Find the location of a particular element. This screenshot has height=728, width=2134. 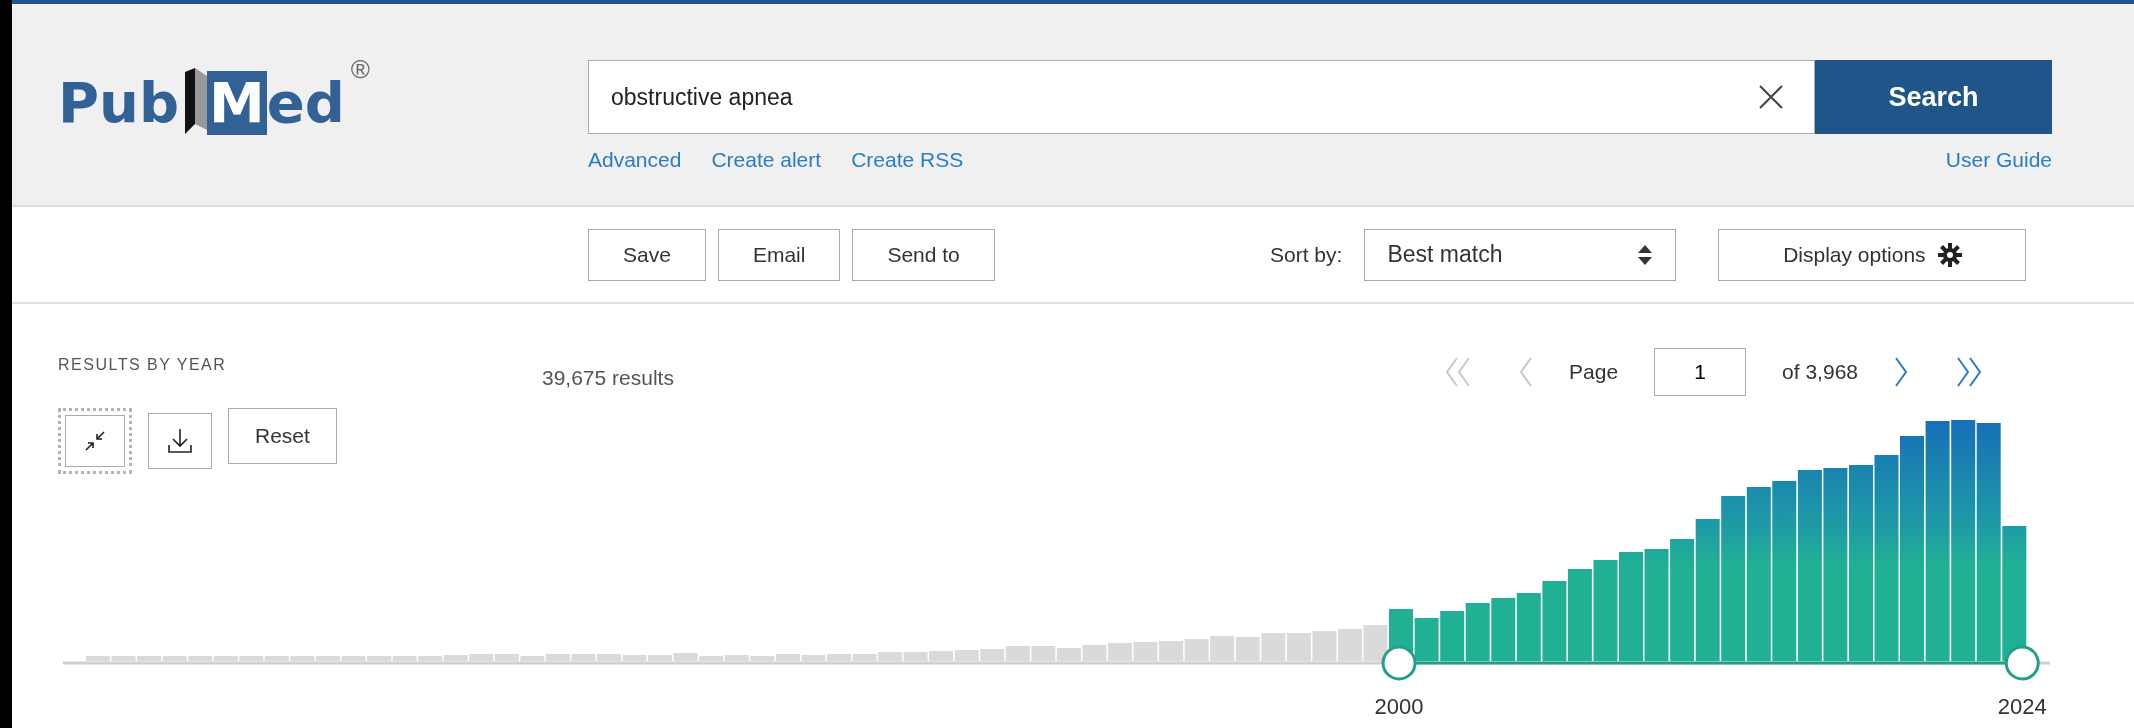

download-icon is located at coordinates (180, 441).